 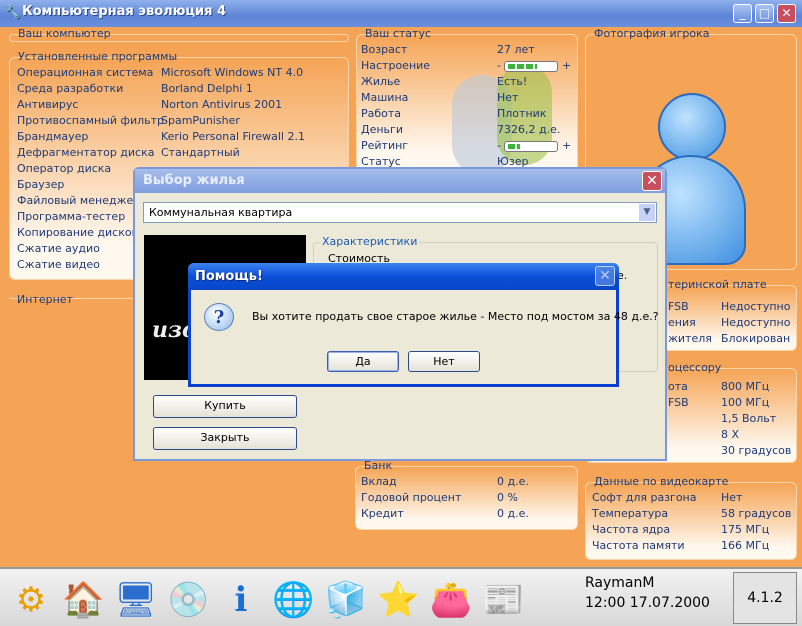 I want to click on program-category: Оператор диска, so click(x=64, y=168).